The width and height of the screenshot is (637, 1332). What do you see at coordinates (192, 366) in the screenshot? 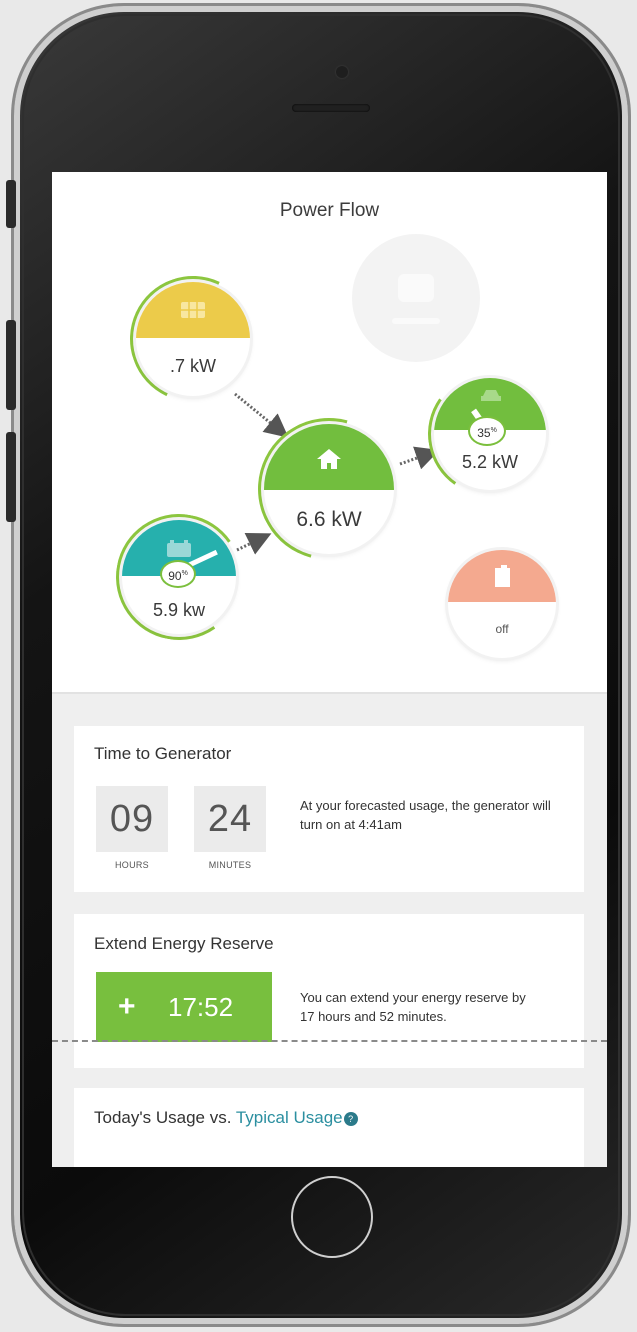
I see `solar-value: .7 kW` at bounding box center [192, 366].